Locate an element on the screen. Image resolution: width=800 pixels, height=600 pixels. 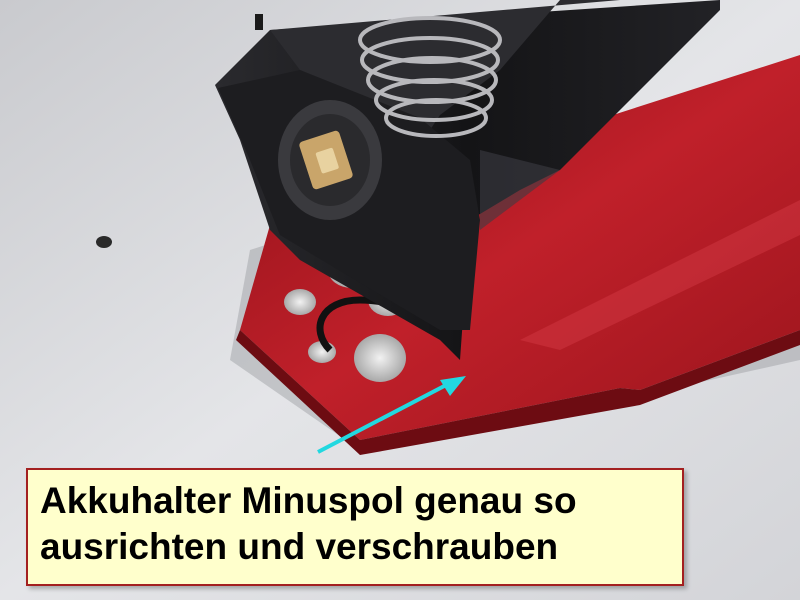
debris-spot is located at coordinates (104, 242).